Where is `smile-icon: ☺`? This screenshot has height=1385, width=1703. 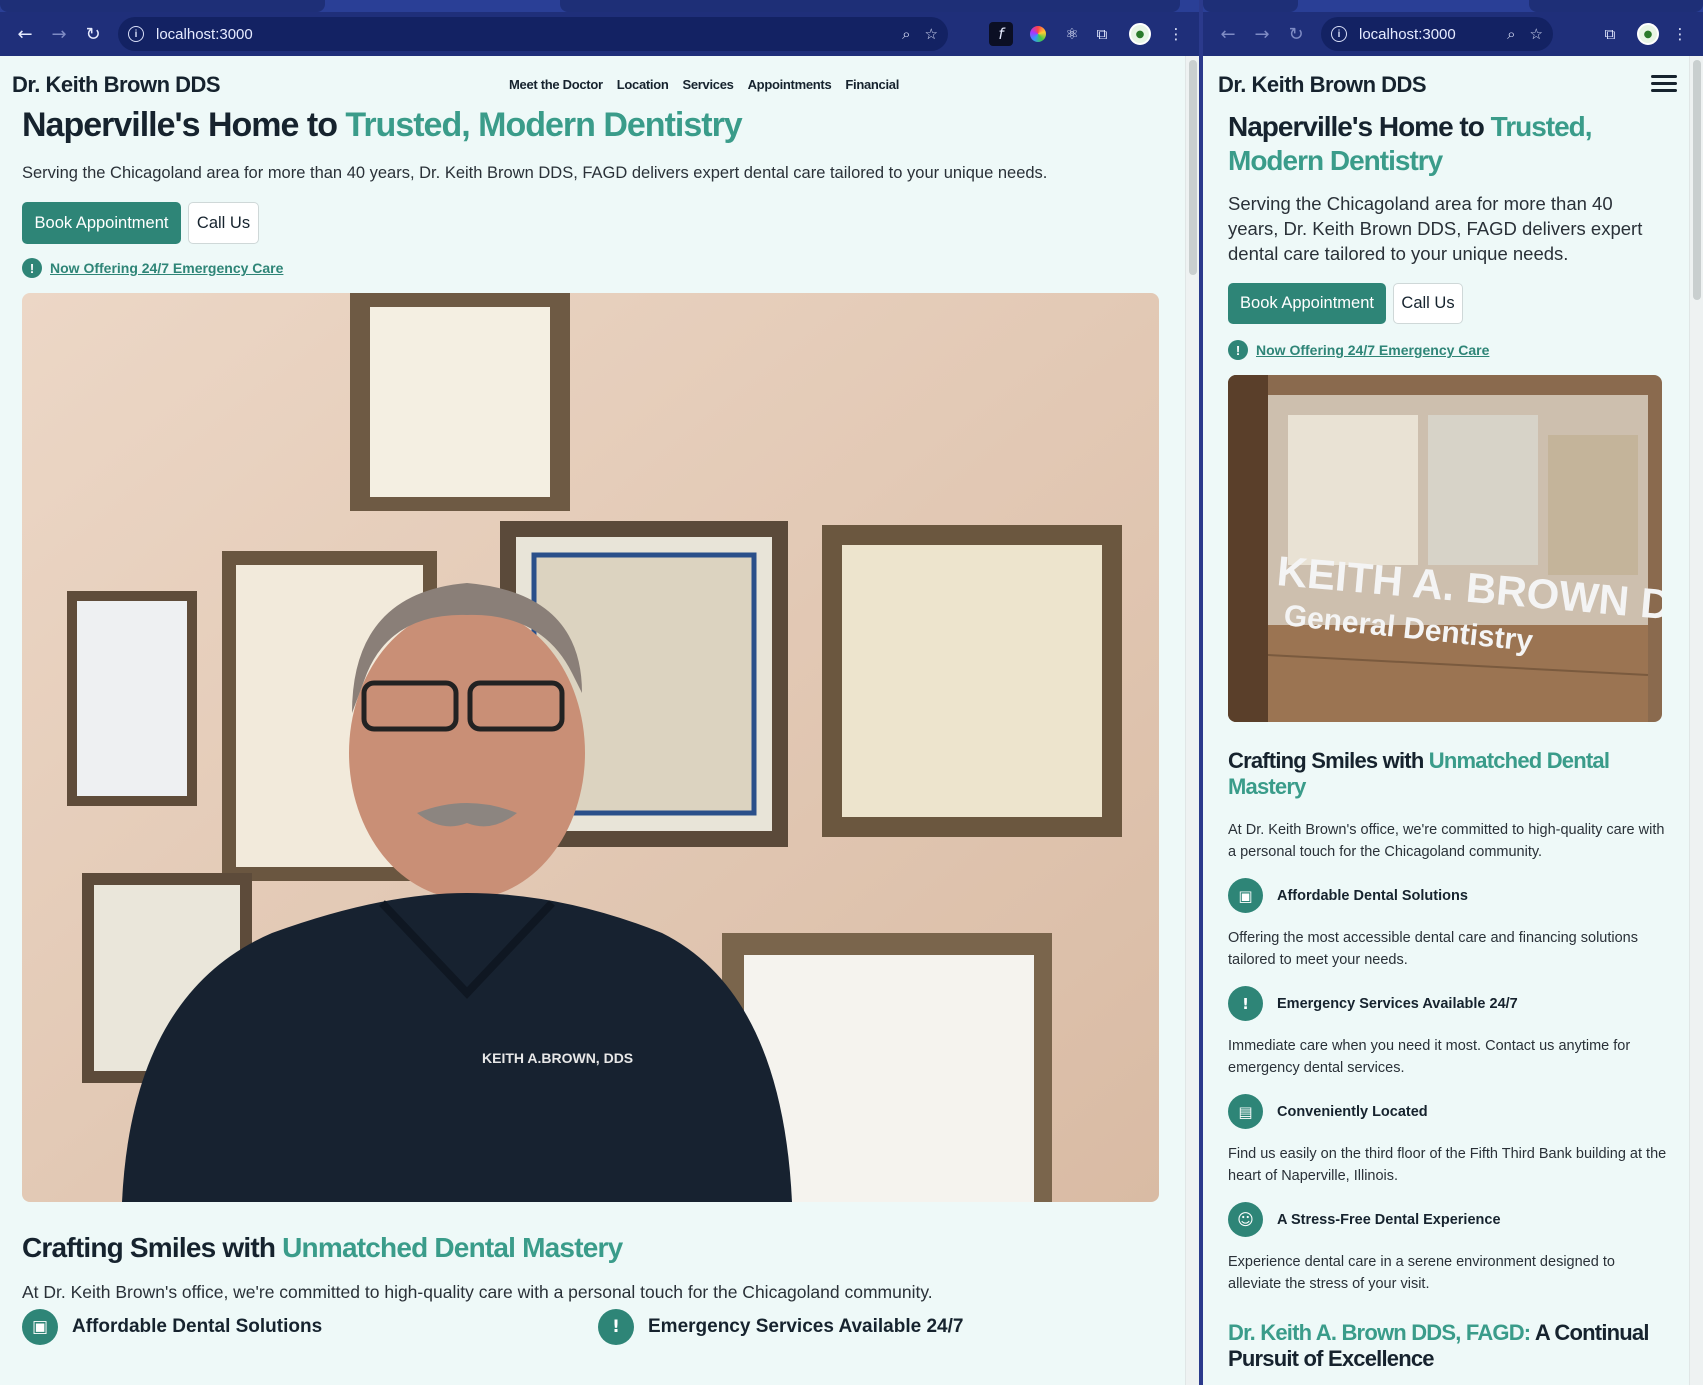
smile-icon: ☺ is located at coordinates (1245, 1219).